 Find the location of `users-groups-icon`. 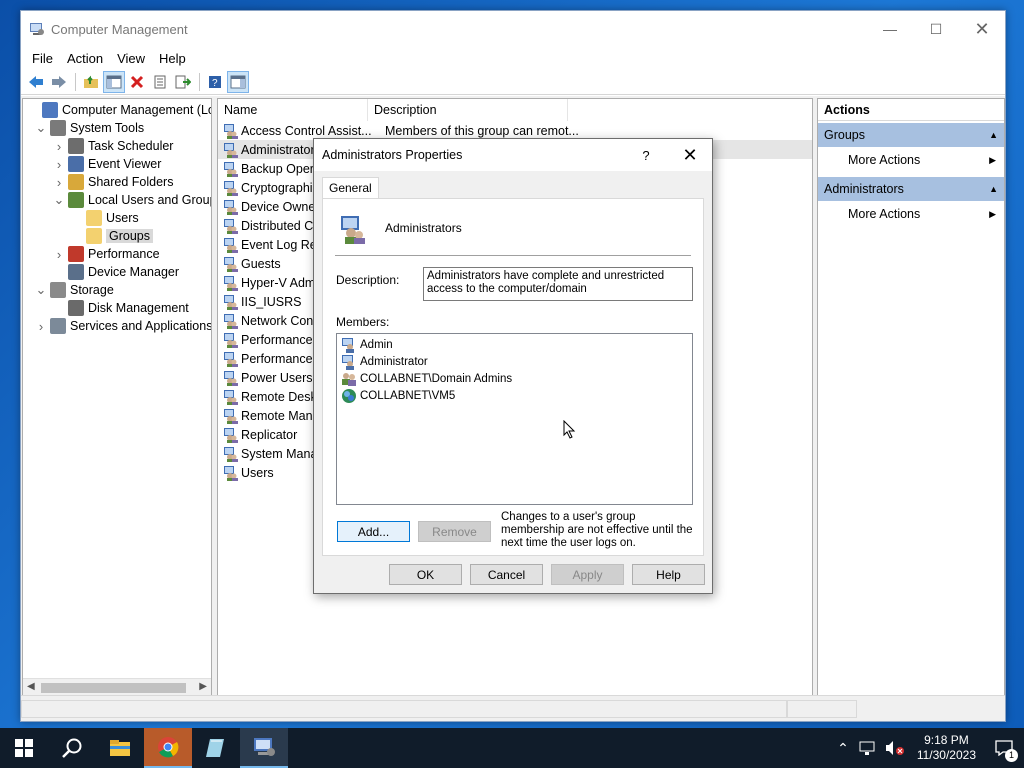

users-groups-icon is located at coordinates (76, 200).